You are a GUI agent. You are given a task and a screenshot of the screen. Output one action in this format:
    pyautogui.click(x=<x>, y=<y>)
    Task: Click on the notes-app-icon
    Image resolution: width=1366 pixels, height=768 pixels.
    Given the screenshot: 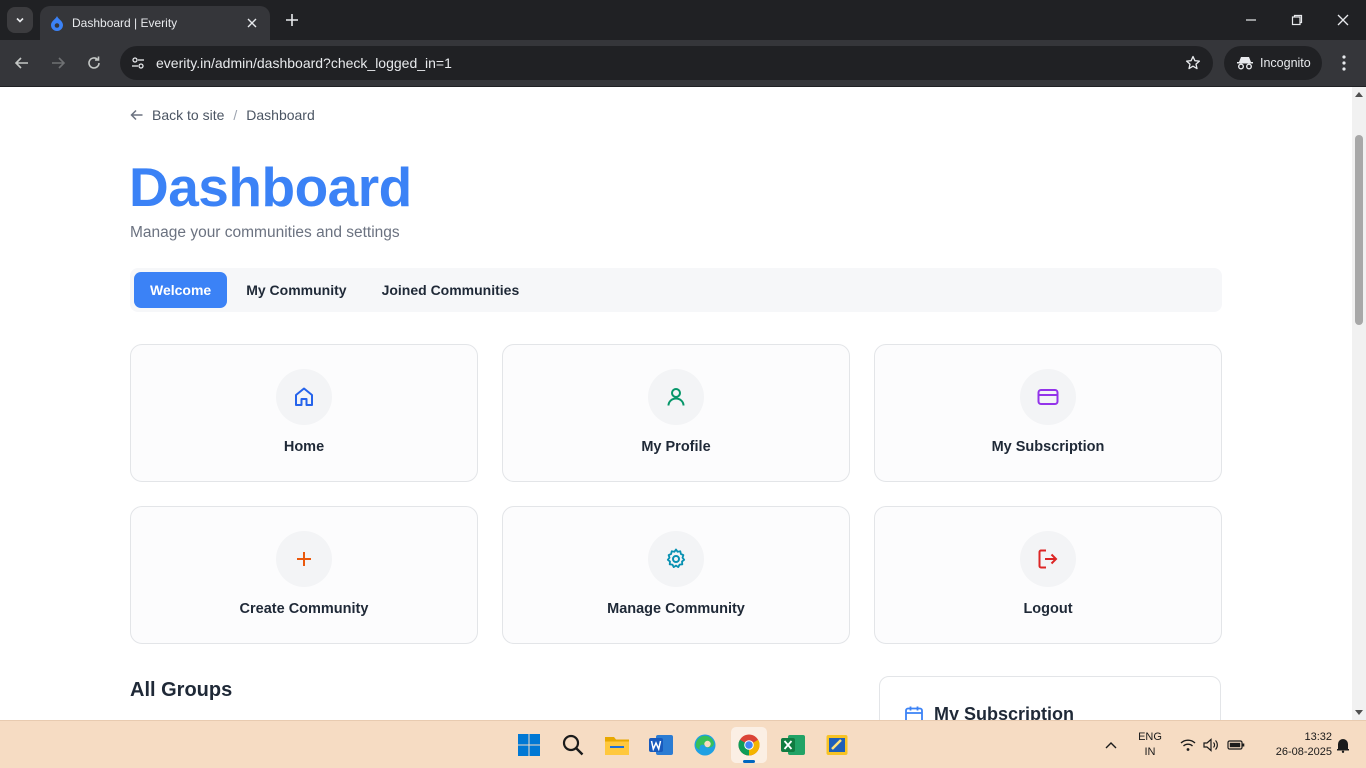 What is the action you would take?
    pyautogui.click(x=837, y=745)
    